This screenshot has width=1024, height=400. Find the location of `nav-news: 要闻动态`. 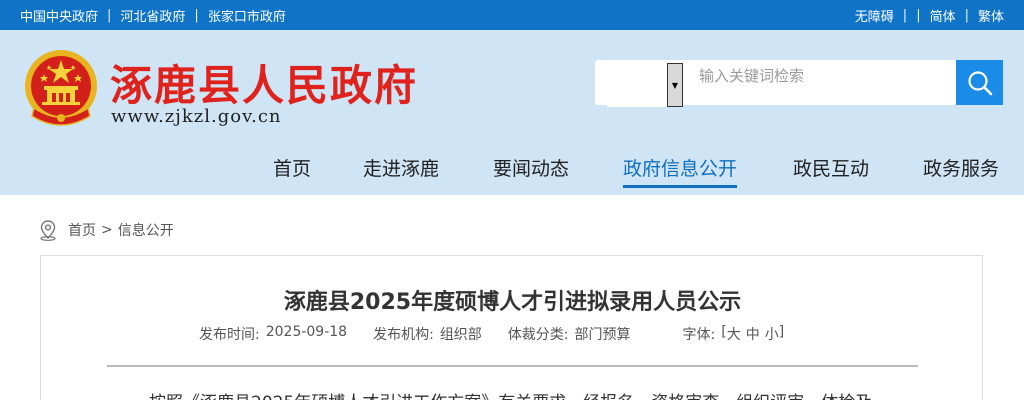

nav-news: 要闻动态 is located at coordinates (531, 171).